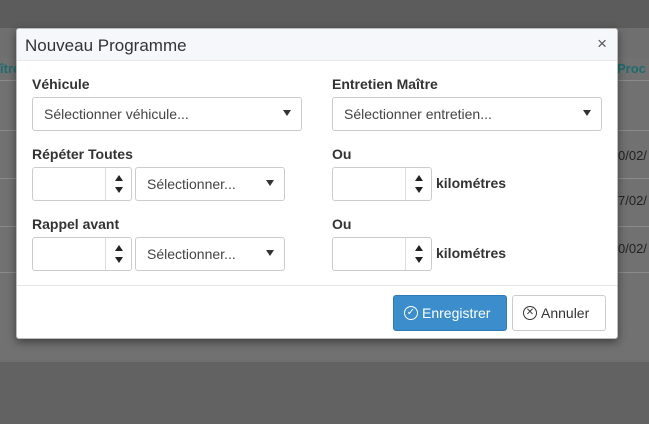 This screenshot has height=424, width=649. What do you see at coordinates (631, 68) in the screenshot?
I see `background-column-header: Proc` at bounding box center [631, 68].